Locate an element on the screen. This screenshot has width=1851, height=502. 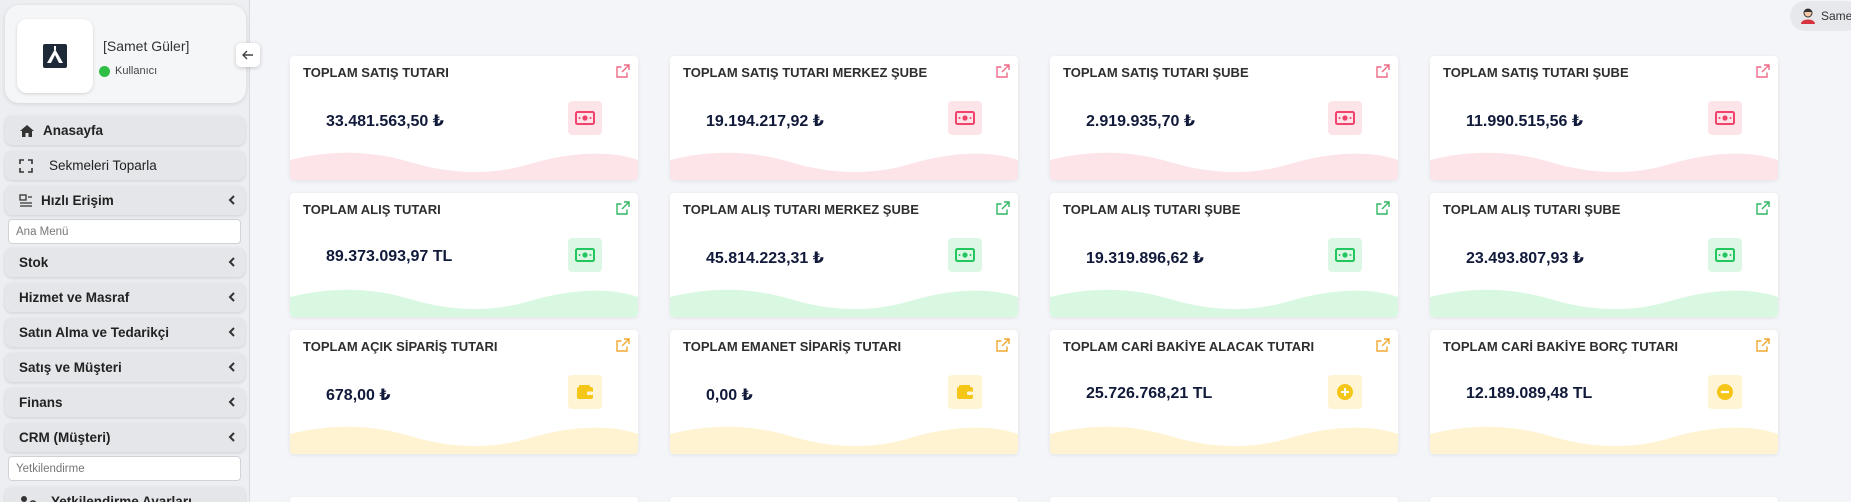
logo-icon is located at coordinates (55, 56).